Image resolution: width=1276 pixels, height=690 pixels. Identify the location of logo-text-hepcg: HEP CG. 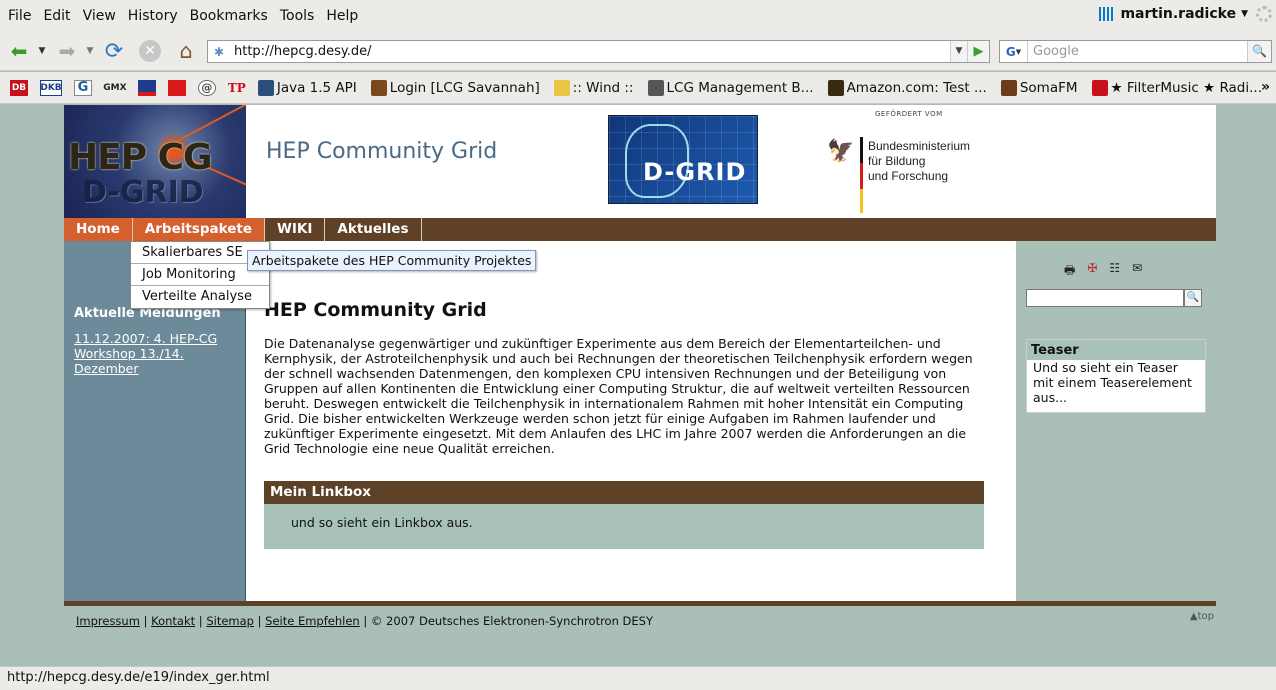
(140, 157).